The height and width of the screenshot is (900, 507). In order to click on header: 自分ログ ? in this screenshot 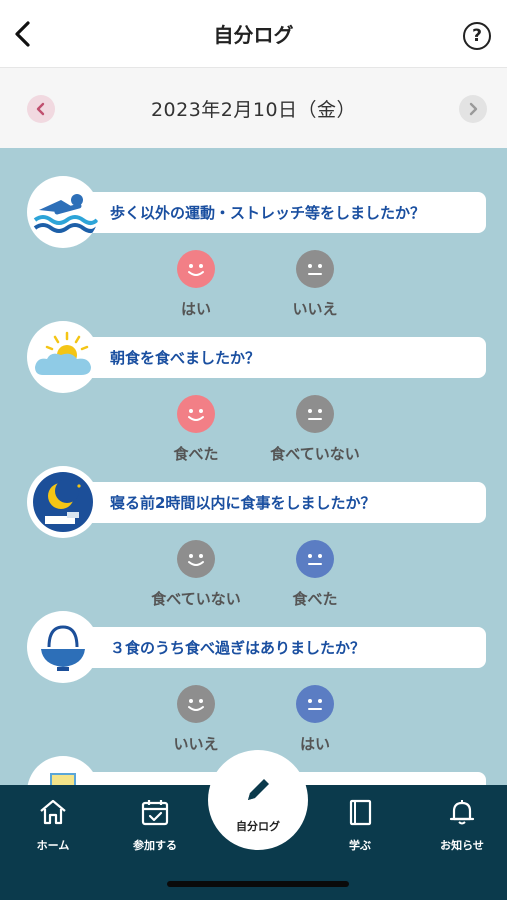, I will do `click(253, 34)`.